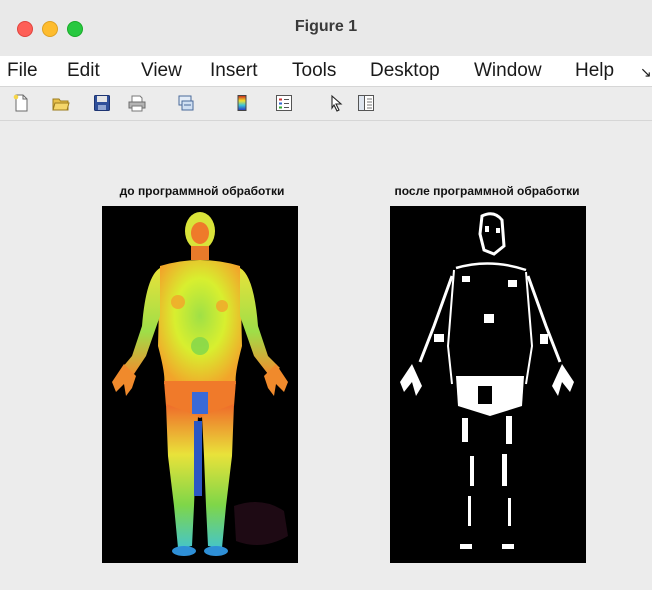 Image resolution: width=652 pixels, height=590 pixels. What do you see at coordinates (22, 71) in the screenshot?
I see `menu-file: File` at bounding box center [22, 71].